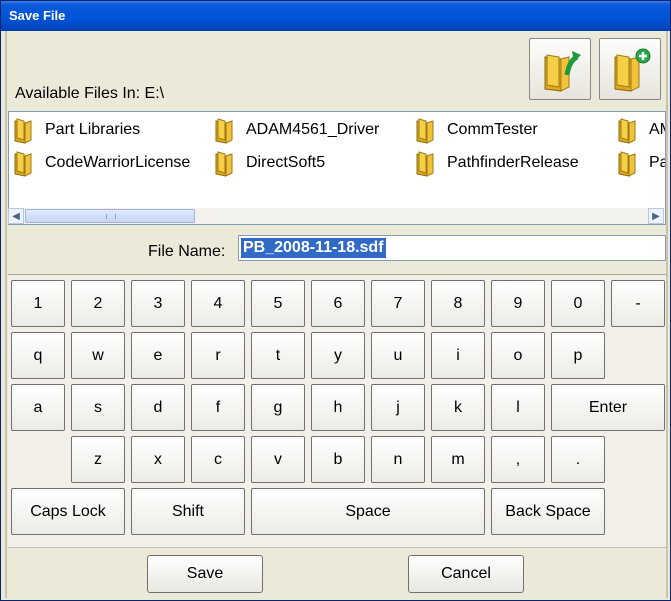 The image size is (671, 601). I want to click on key-8: 8, so click(458, 303).